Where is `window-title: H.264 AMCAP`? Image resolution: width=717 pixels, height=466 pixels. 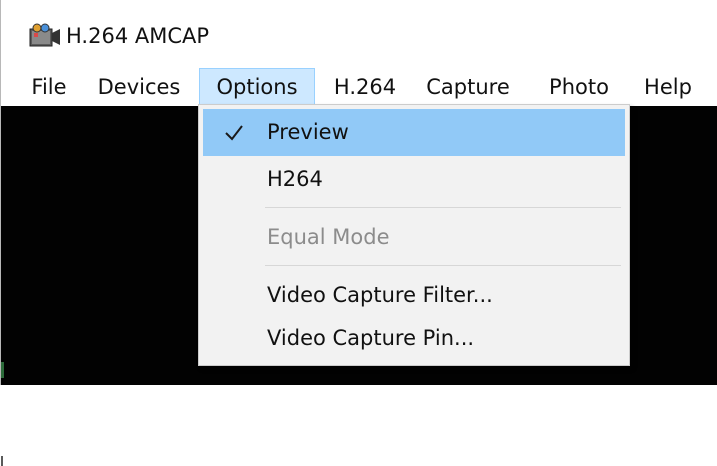 window-title: H.264 AMCAP is located at coordinates (138, 36).